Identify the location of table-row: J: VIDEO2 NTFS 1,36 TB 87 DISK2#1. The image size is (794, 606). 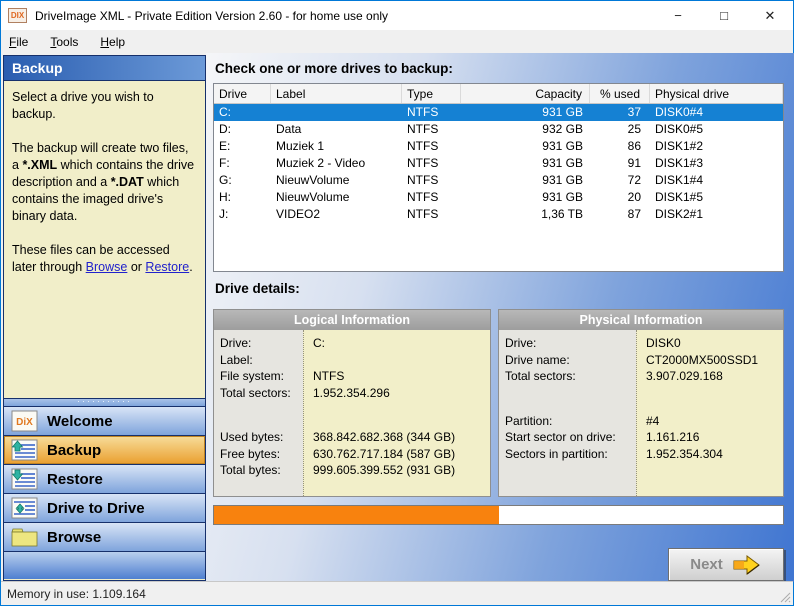
(498, 214).